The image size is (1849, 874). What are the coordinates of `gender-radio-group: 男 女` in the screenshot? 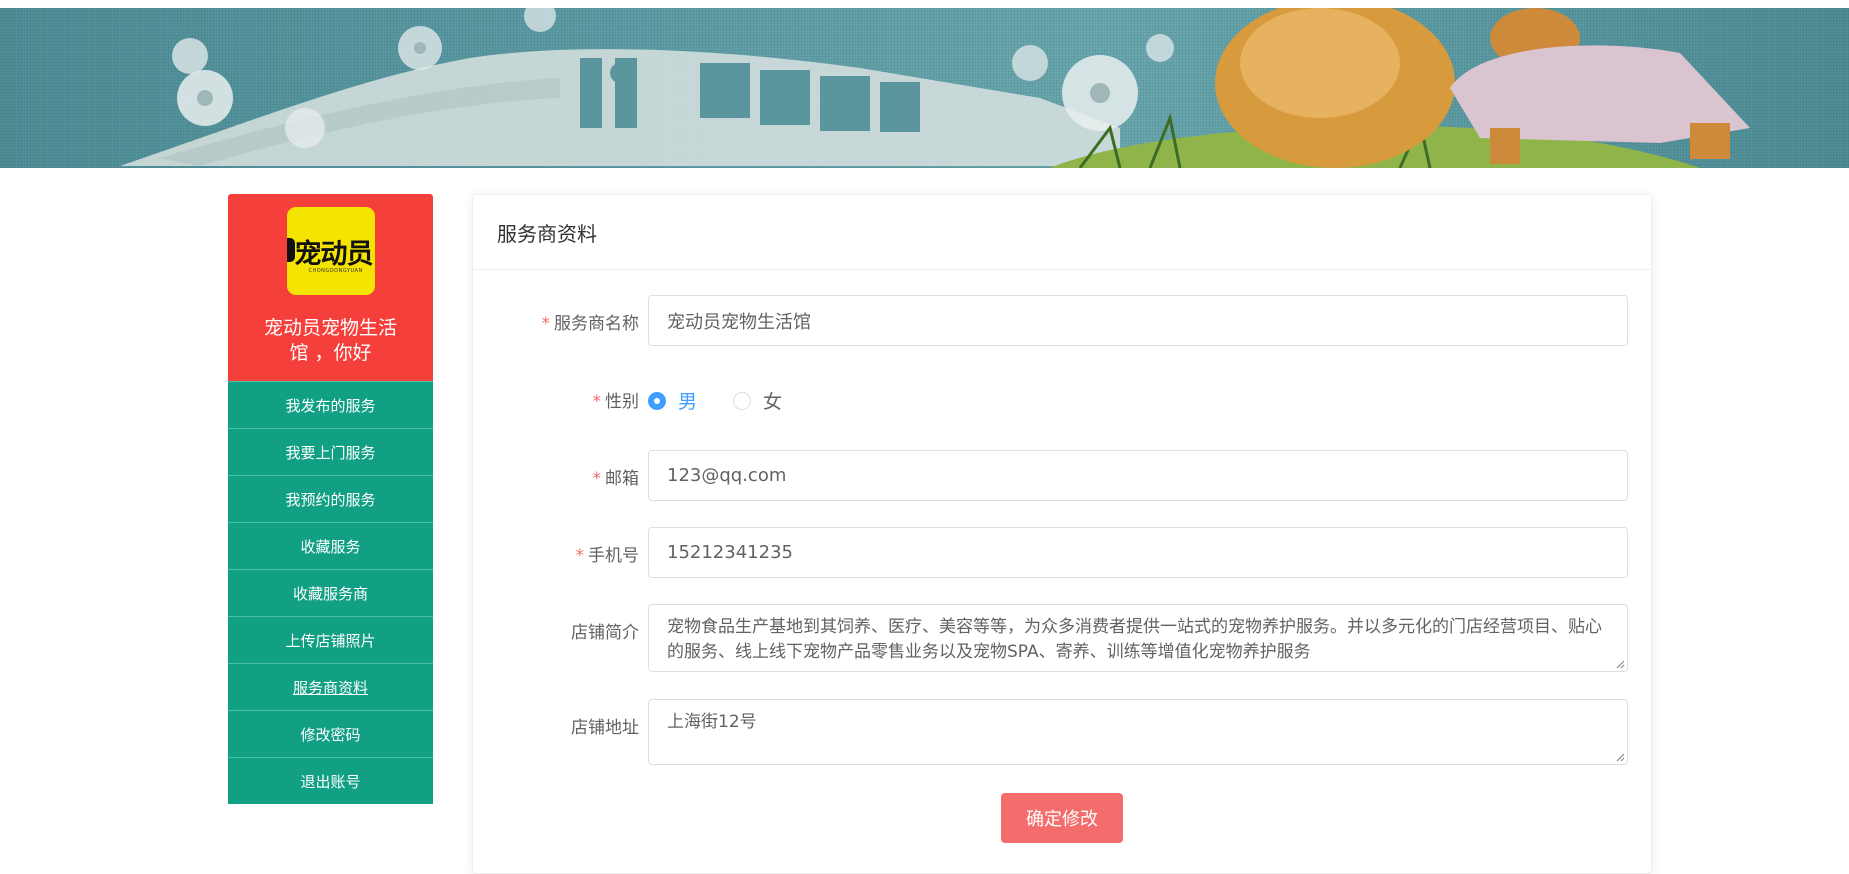 It's located at (733, 400).